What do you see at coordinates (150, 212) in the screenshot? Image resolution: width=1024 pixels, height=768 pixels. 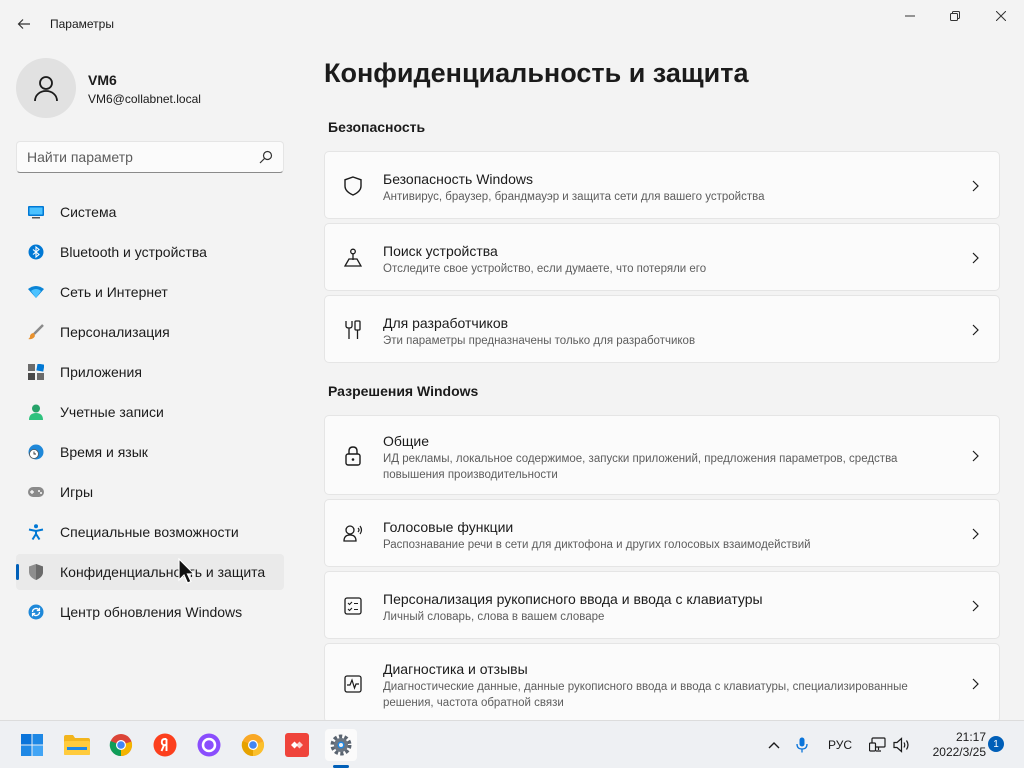 I see `sidebar-item-system: Система` at bounding box center [150, 212].